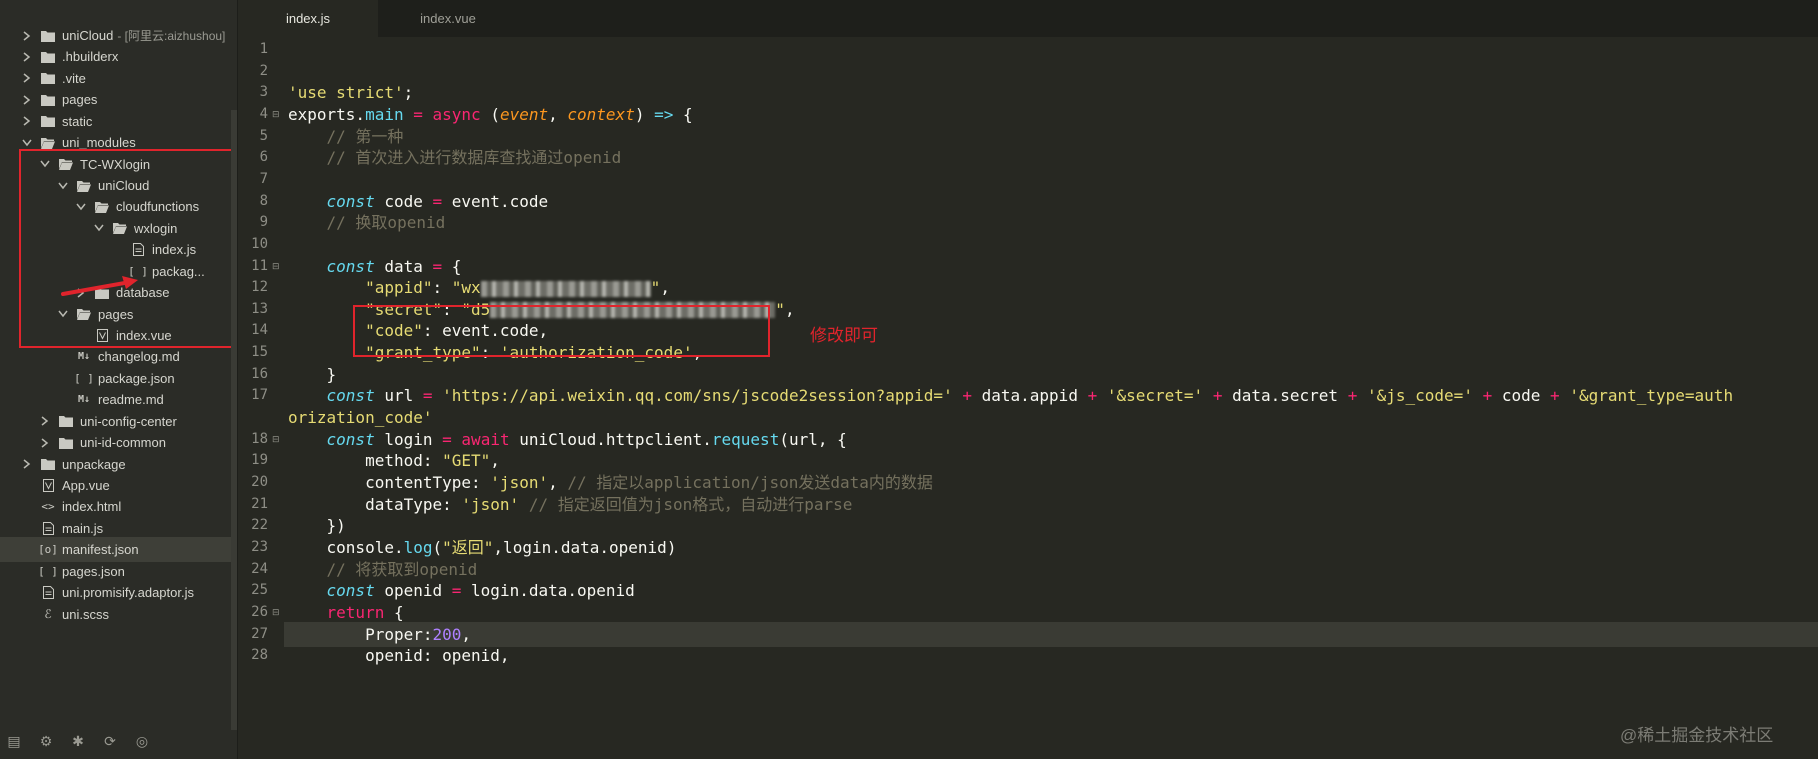  I want to click on tree-item-label: pages, so click(116, 314).